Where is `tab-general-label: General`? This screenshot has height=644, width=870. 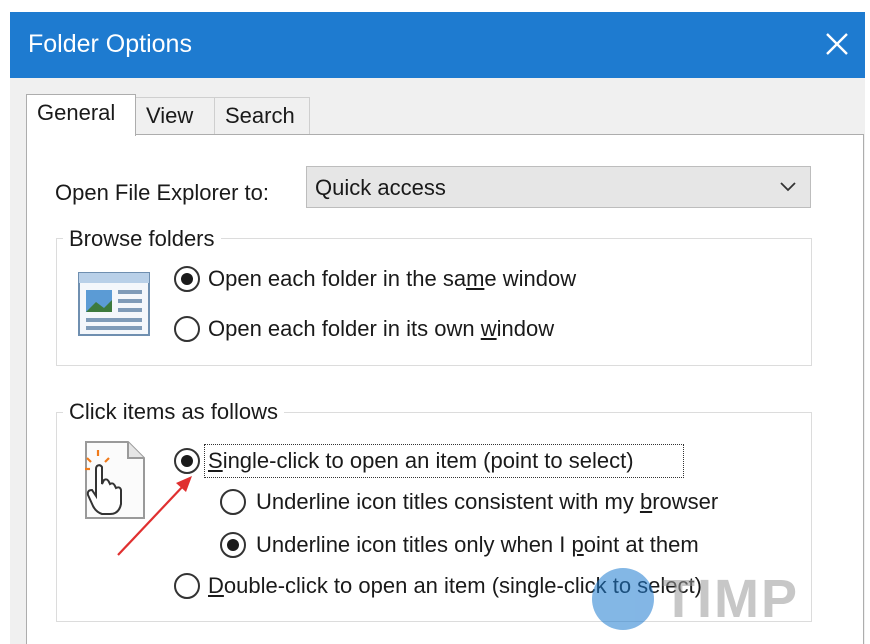 tab-general-label: General is located at coordinates (76, 112).